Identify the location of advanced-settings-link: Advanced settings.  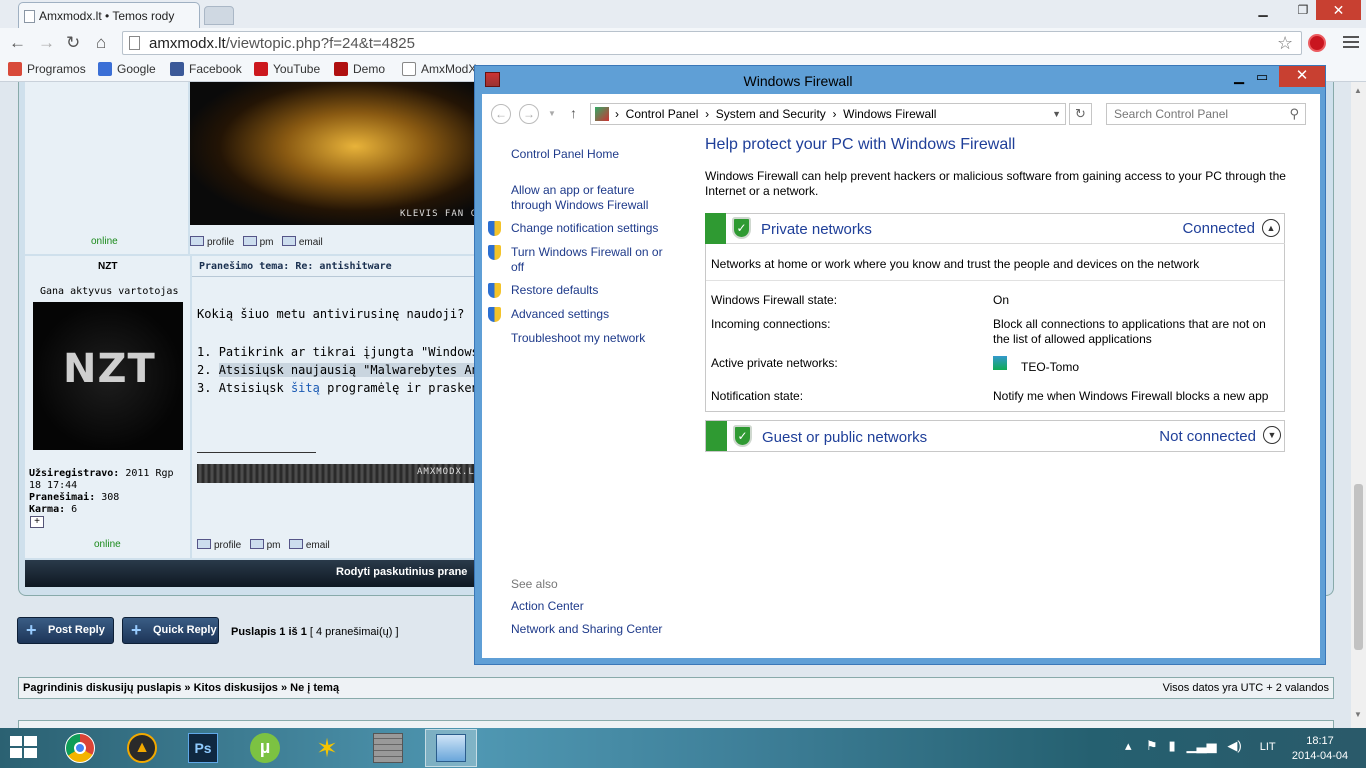
(548, 314).